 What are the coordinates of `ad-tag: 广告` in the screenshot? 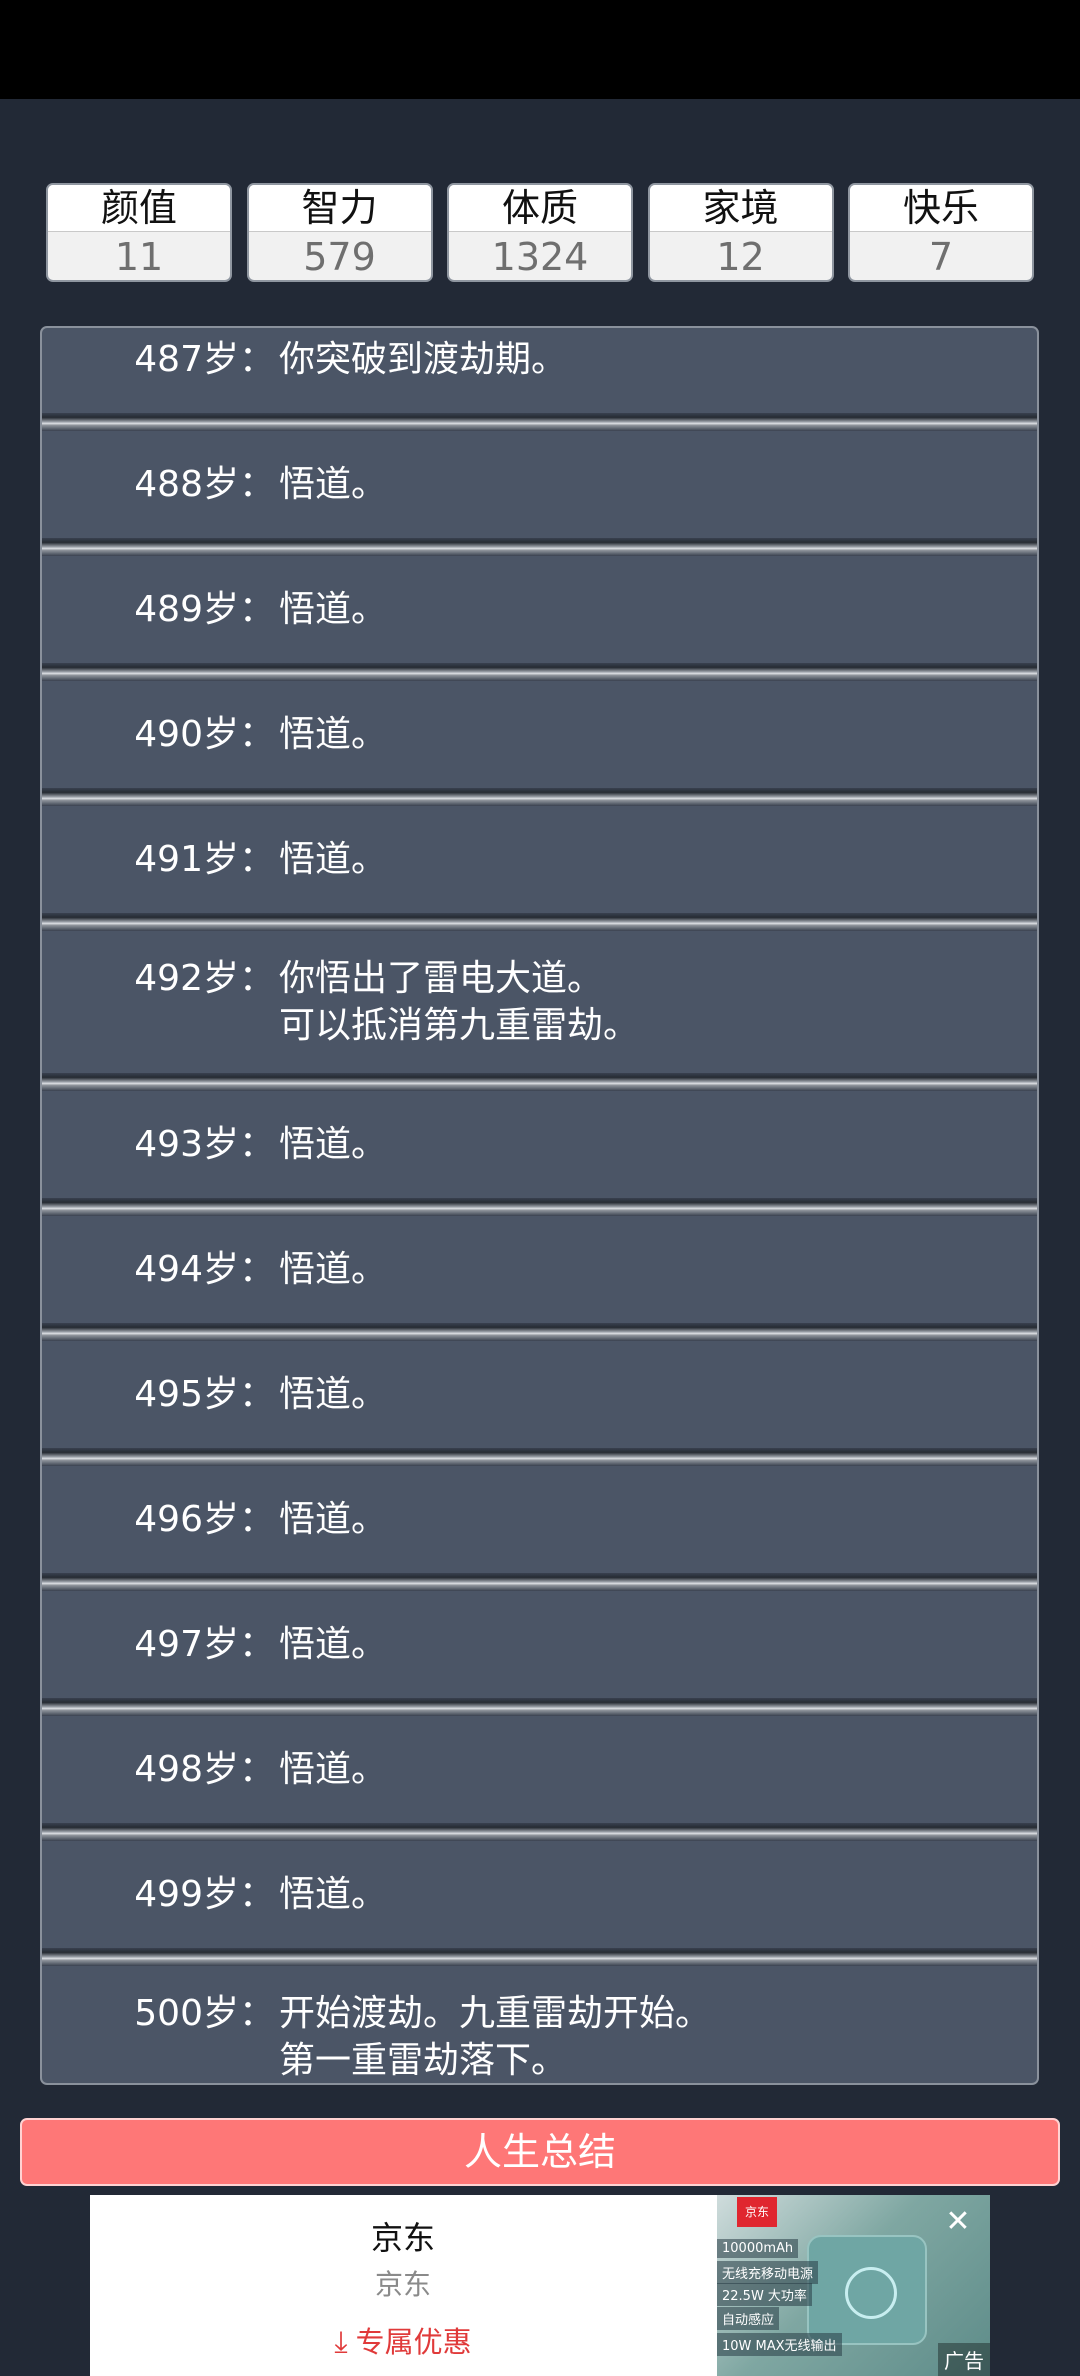 It's located at (964, 2359).